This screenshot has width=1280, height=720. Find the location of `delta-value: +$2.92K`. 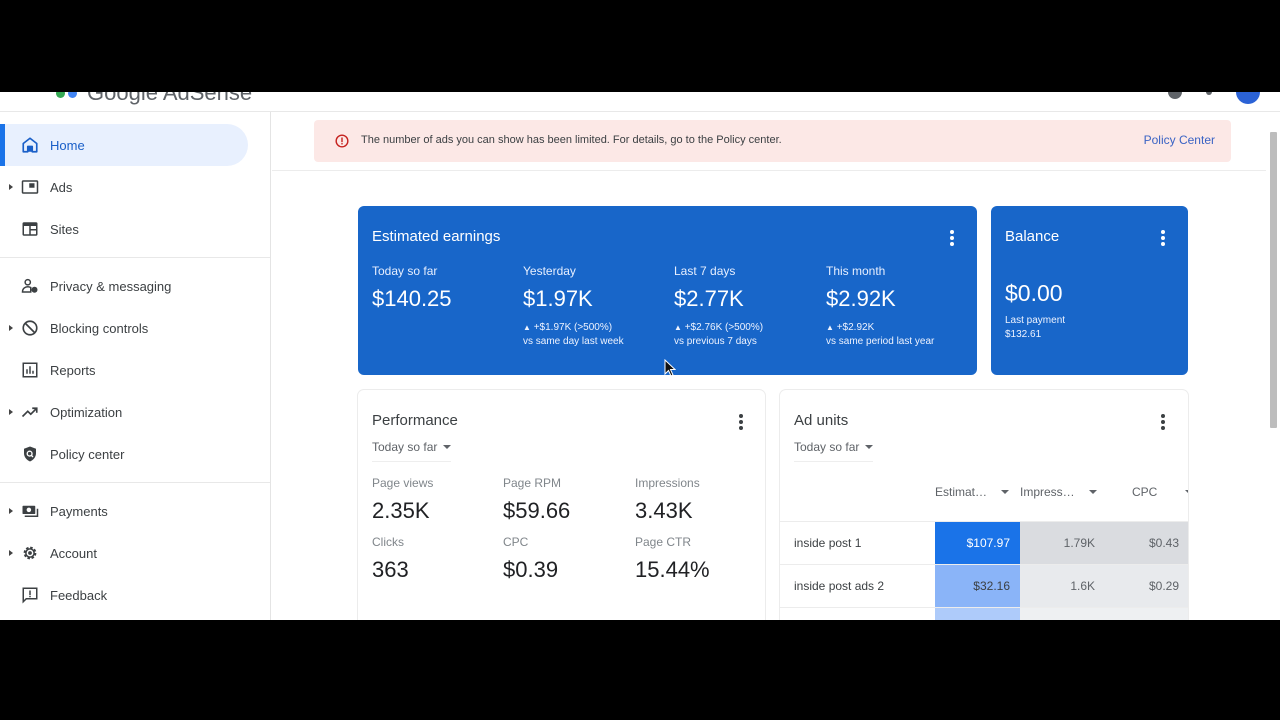

delta-value: +$2.92K is located at coordinates (855, 327).